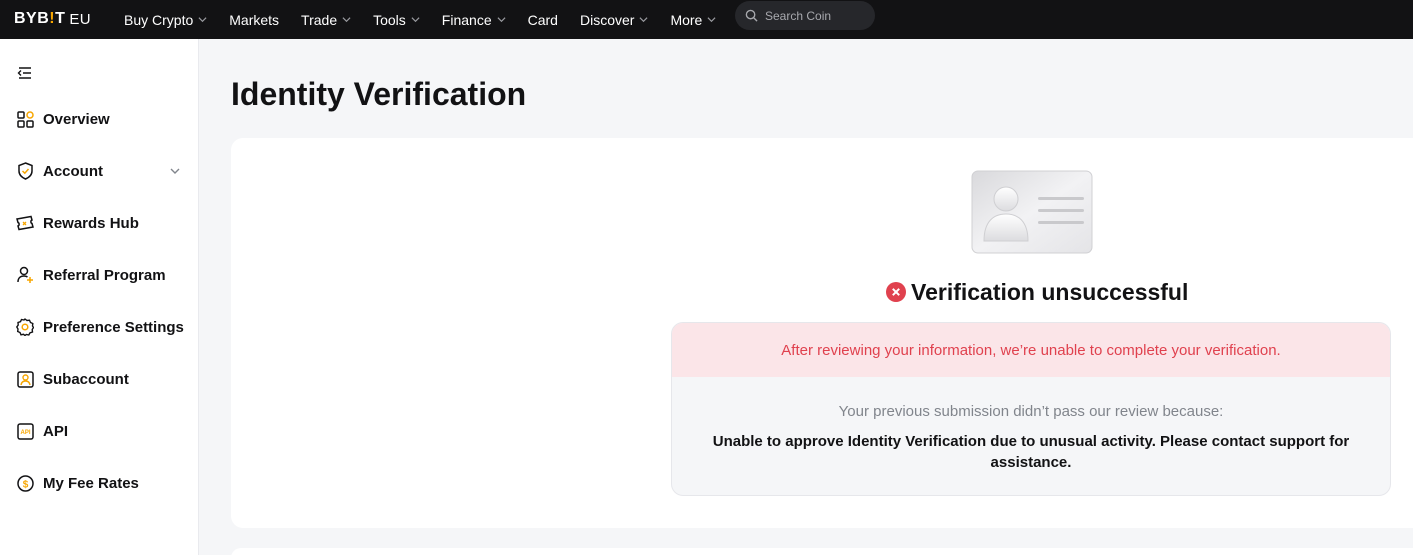 This screenshot has width=1413, height=555. Describe the element at coordinates (379, 94) in the screenshot. I see `page-title: Identity Verification` at that location.